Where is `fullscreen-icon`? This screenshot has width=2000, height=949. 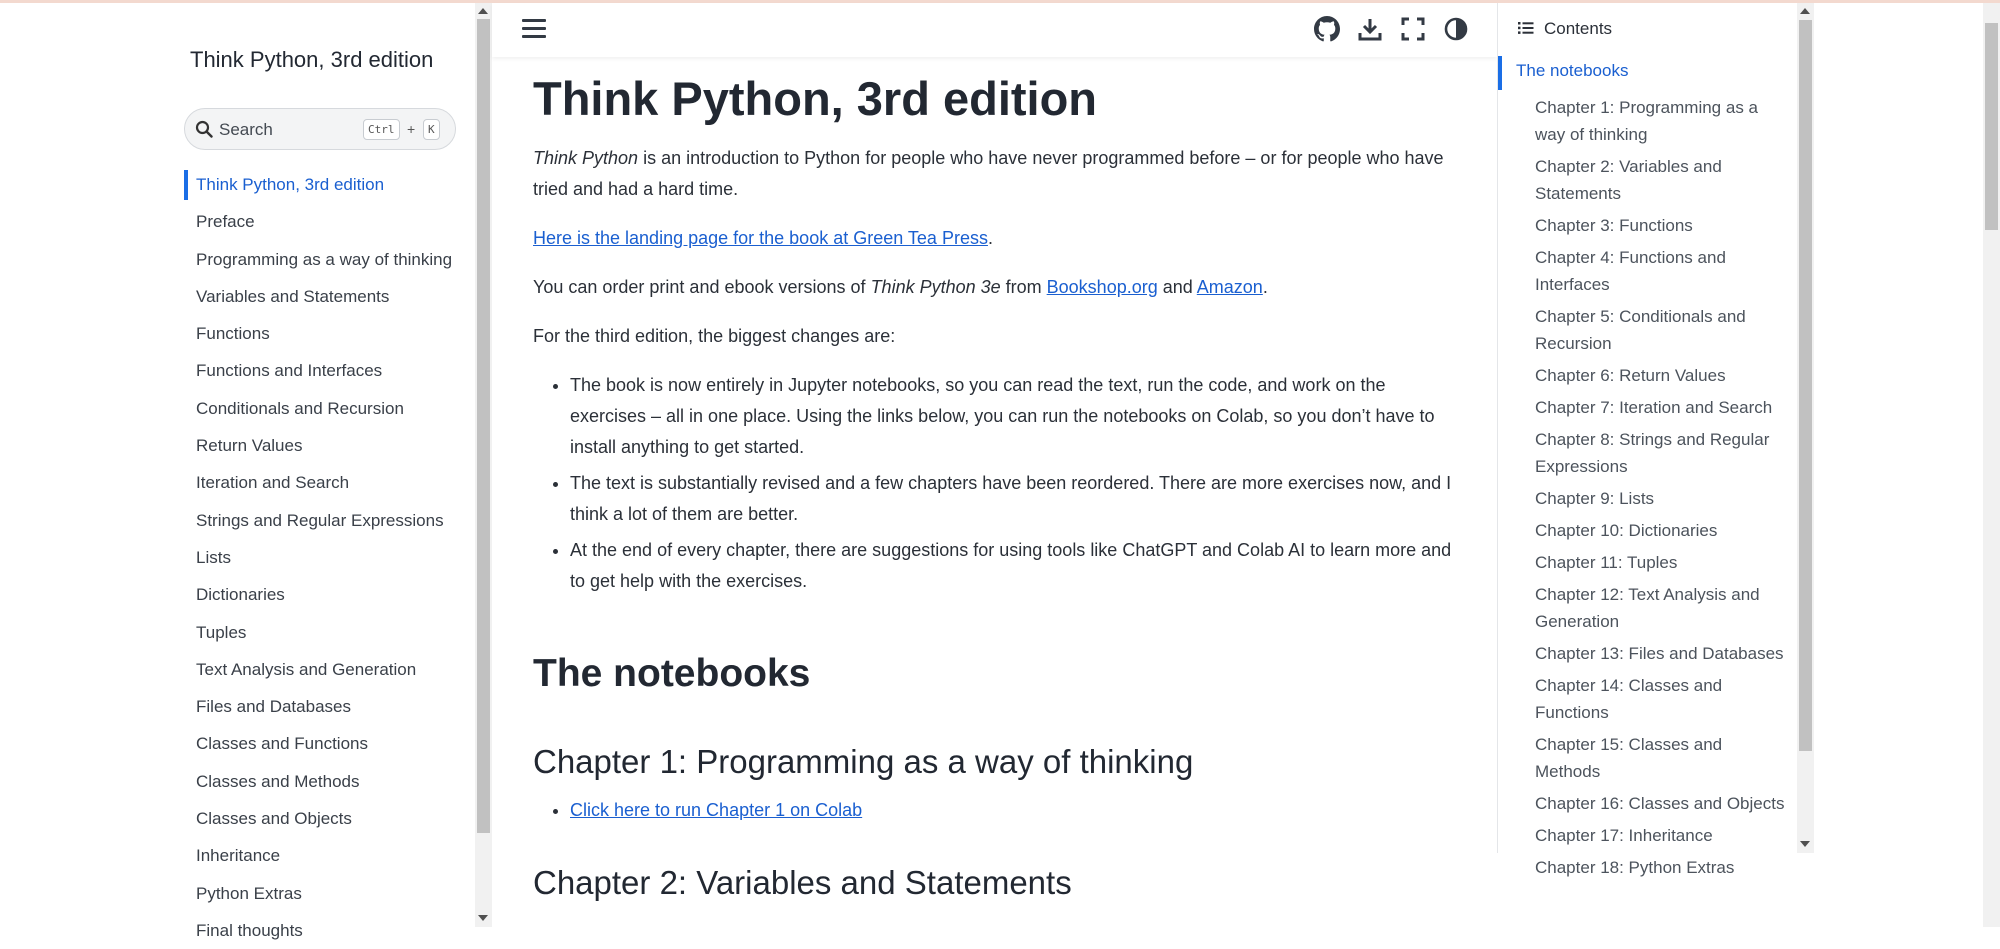
fullscreen-icon is located at coordinates (1413, 29).